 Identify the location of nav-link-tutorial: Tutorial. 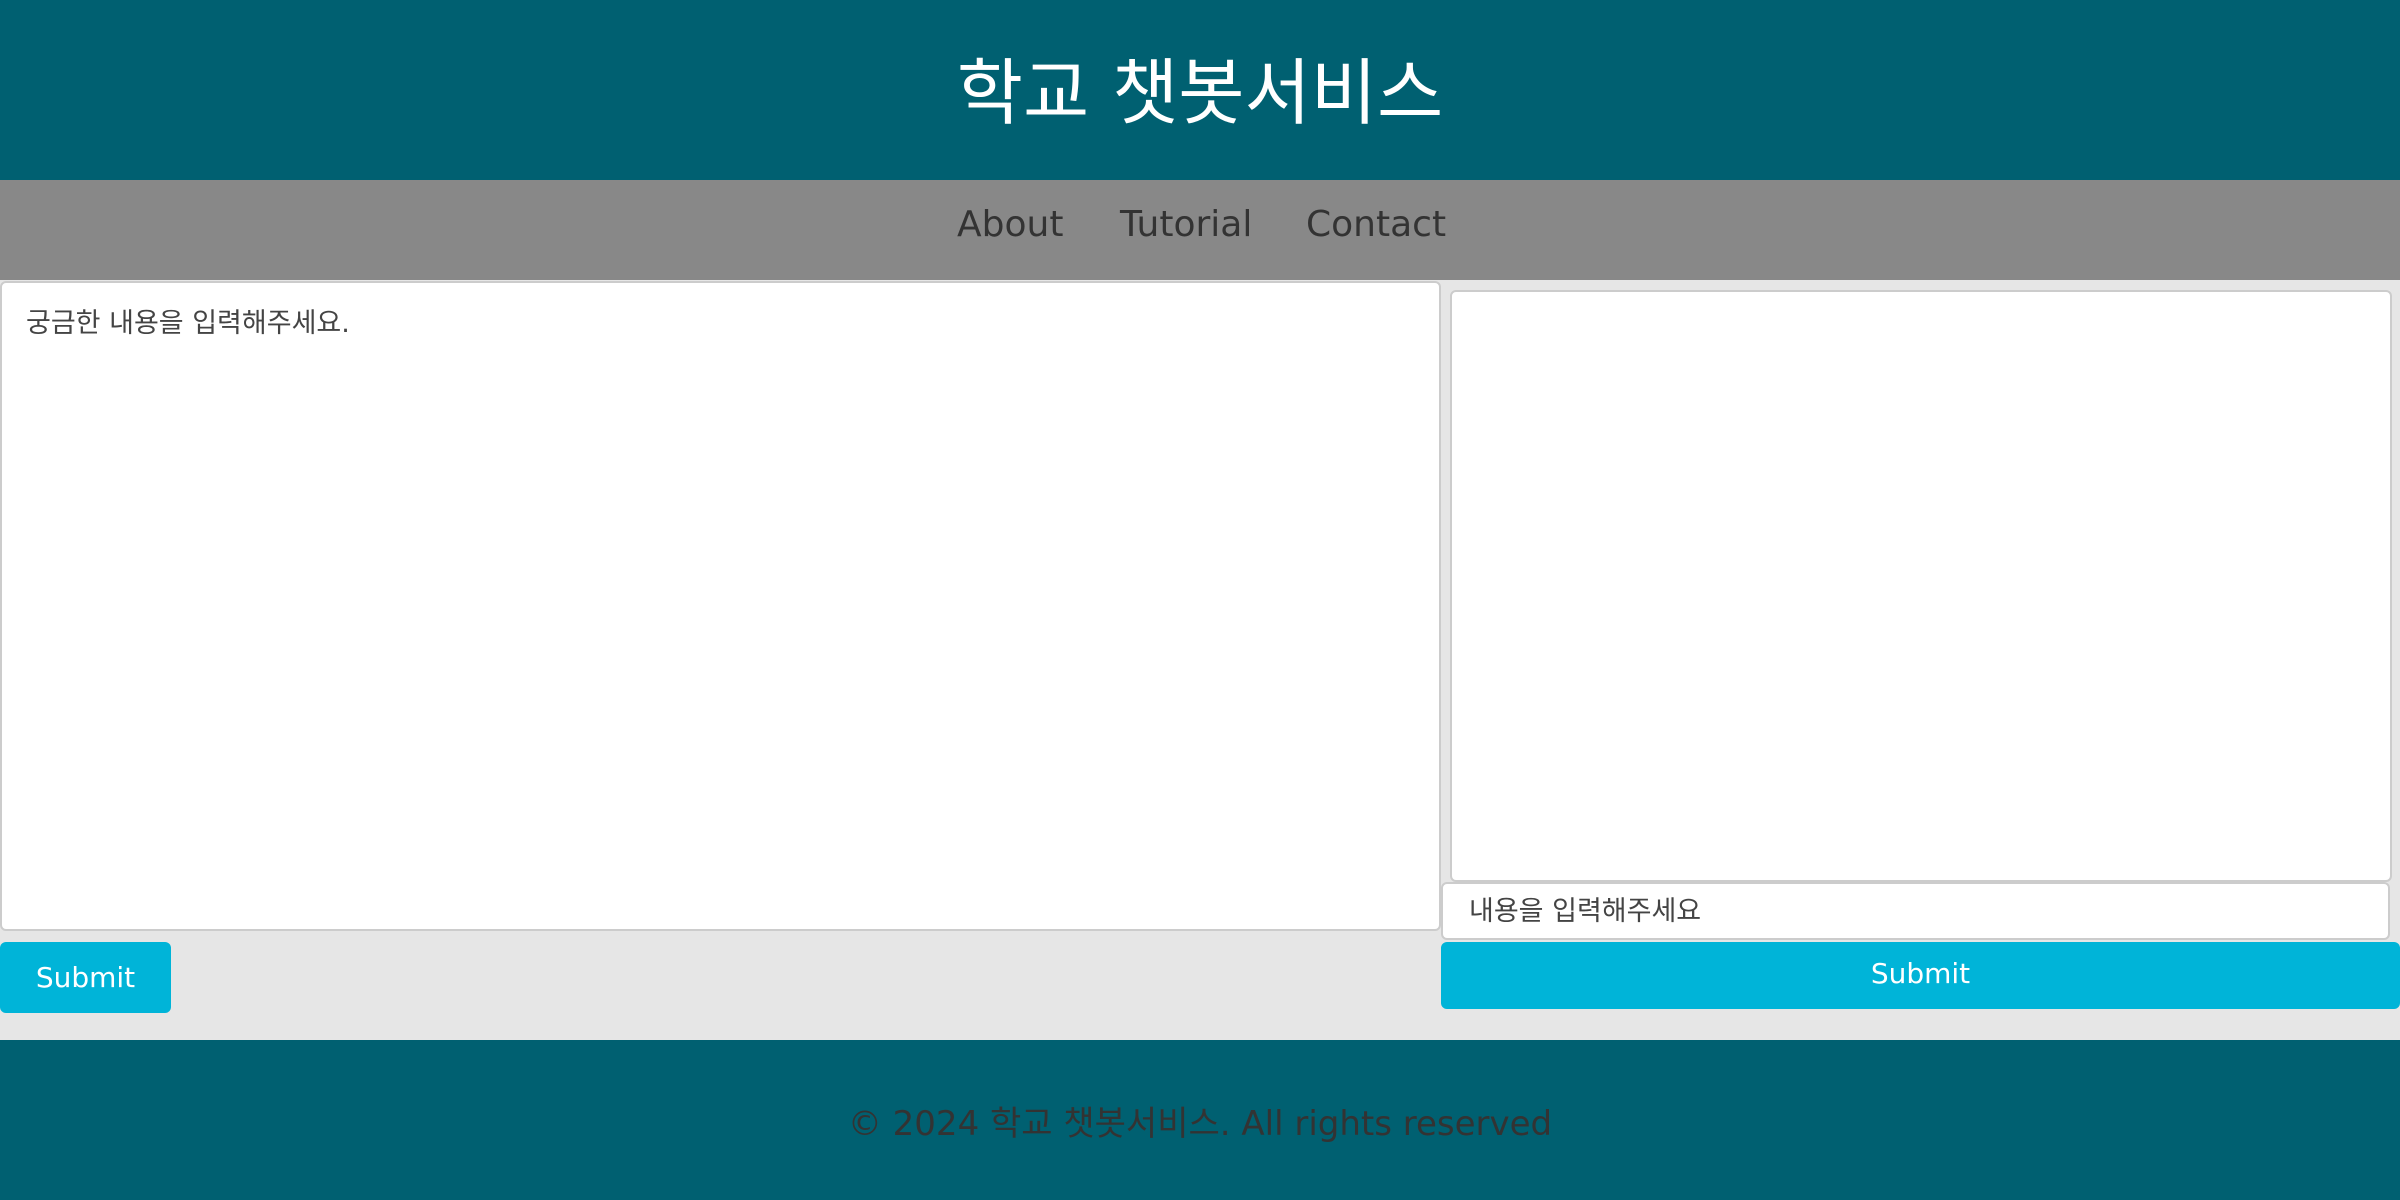
(1186, 230).